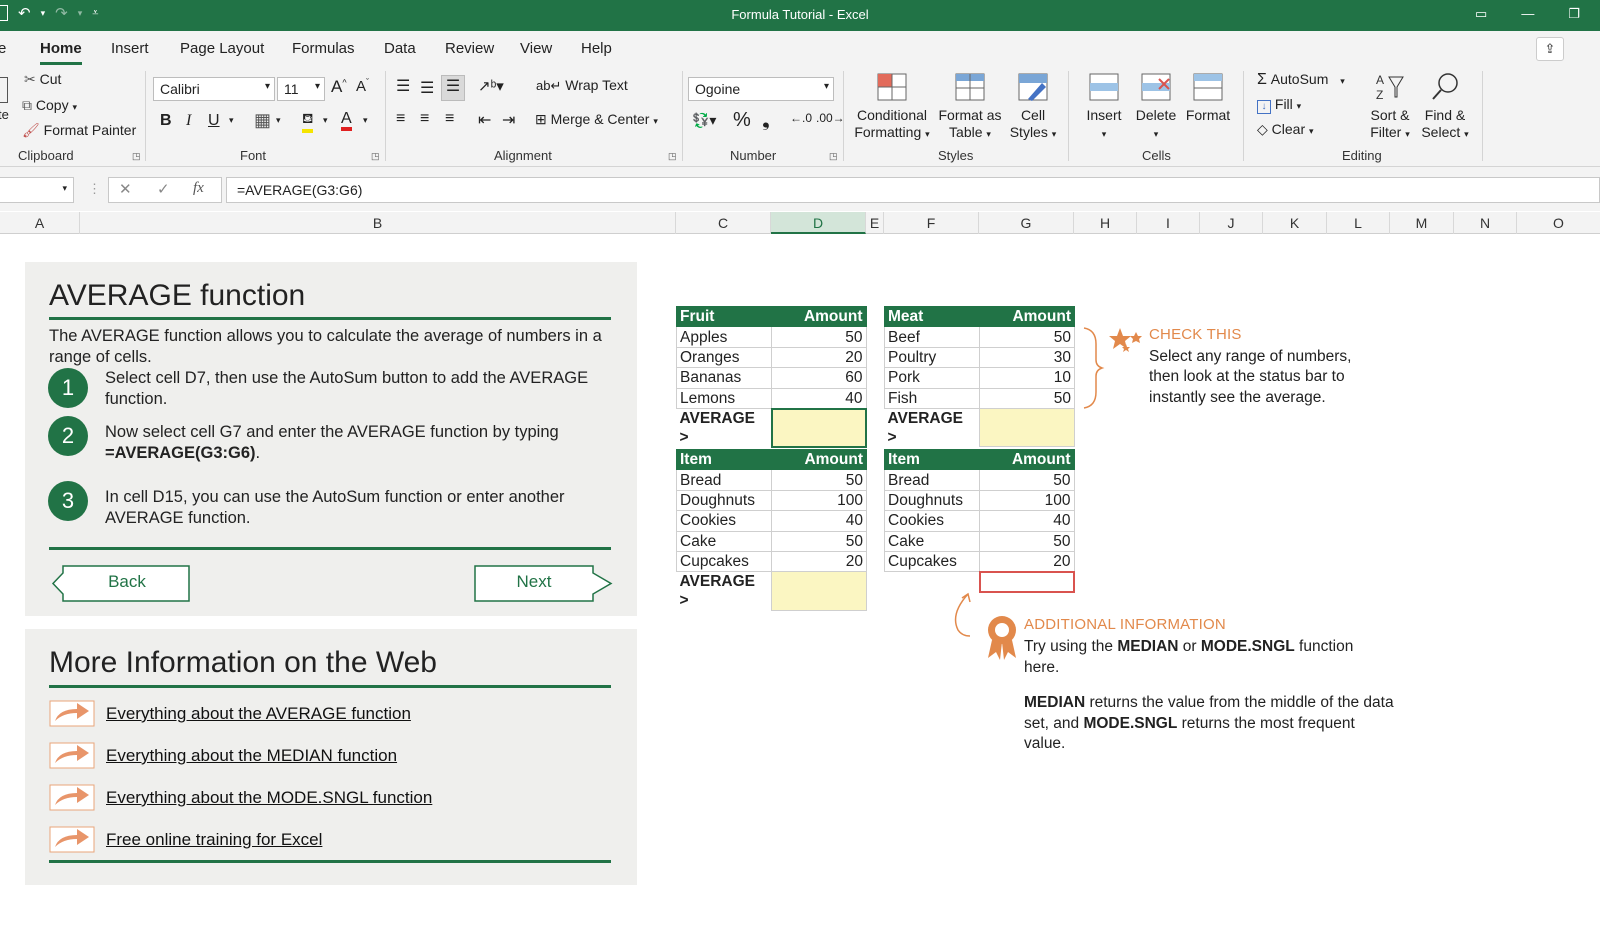  I want to click on column-header-c: C, so click(723, 223).